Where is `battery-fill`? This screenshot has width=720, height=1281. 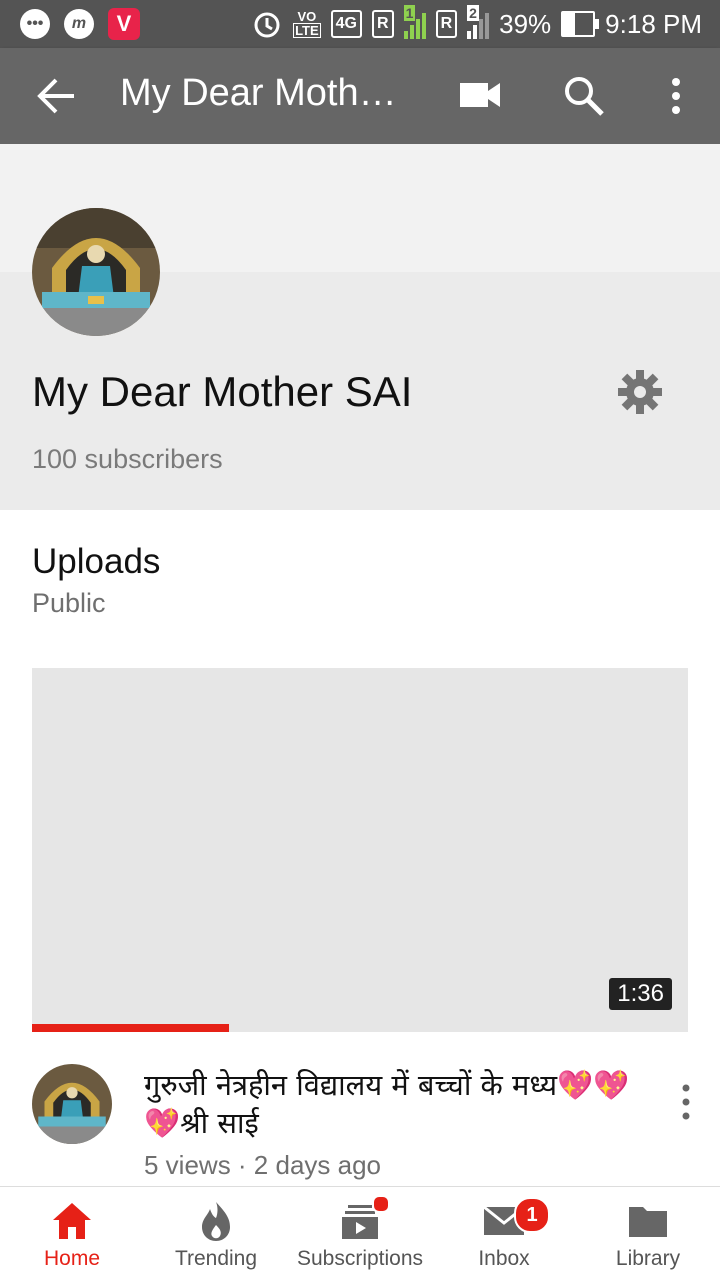 battery-fill is located at coordinates (569, 24).